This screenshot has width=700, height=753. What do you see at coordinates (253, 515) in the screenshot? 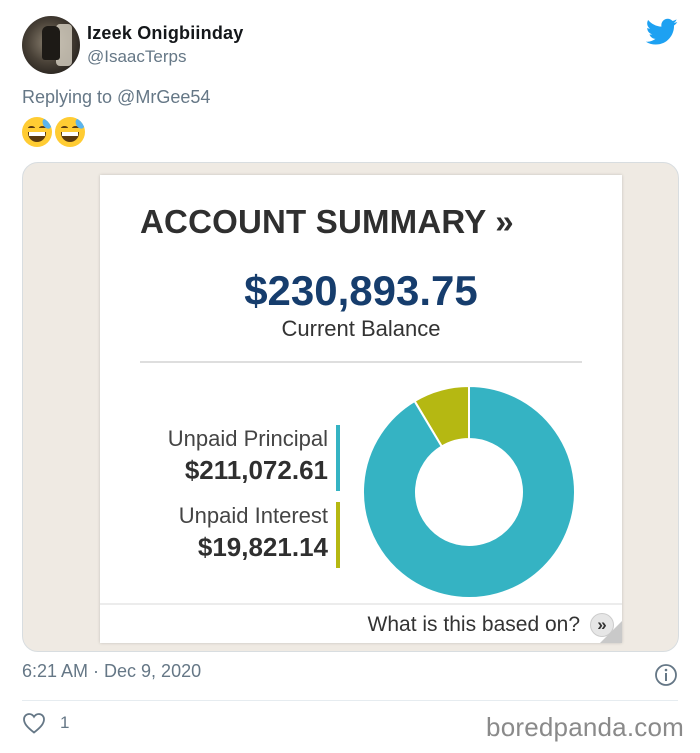
I see `interest-label: Unpaid Interest` at bounding box center [253, 515].